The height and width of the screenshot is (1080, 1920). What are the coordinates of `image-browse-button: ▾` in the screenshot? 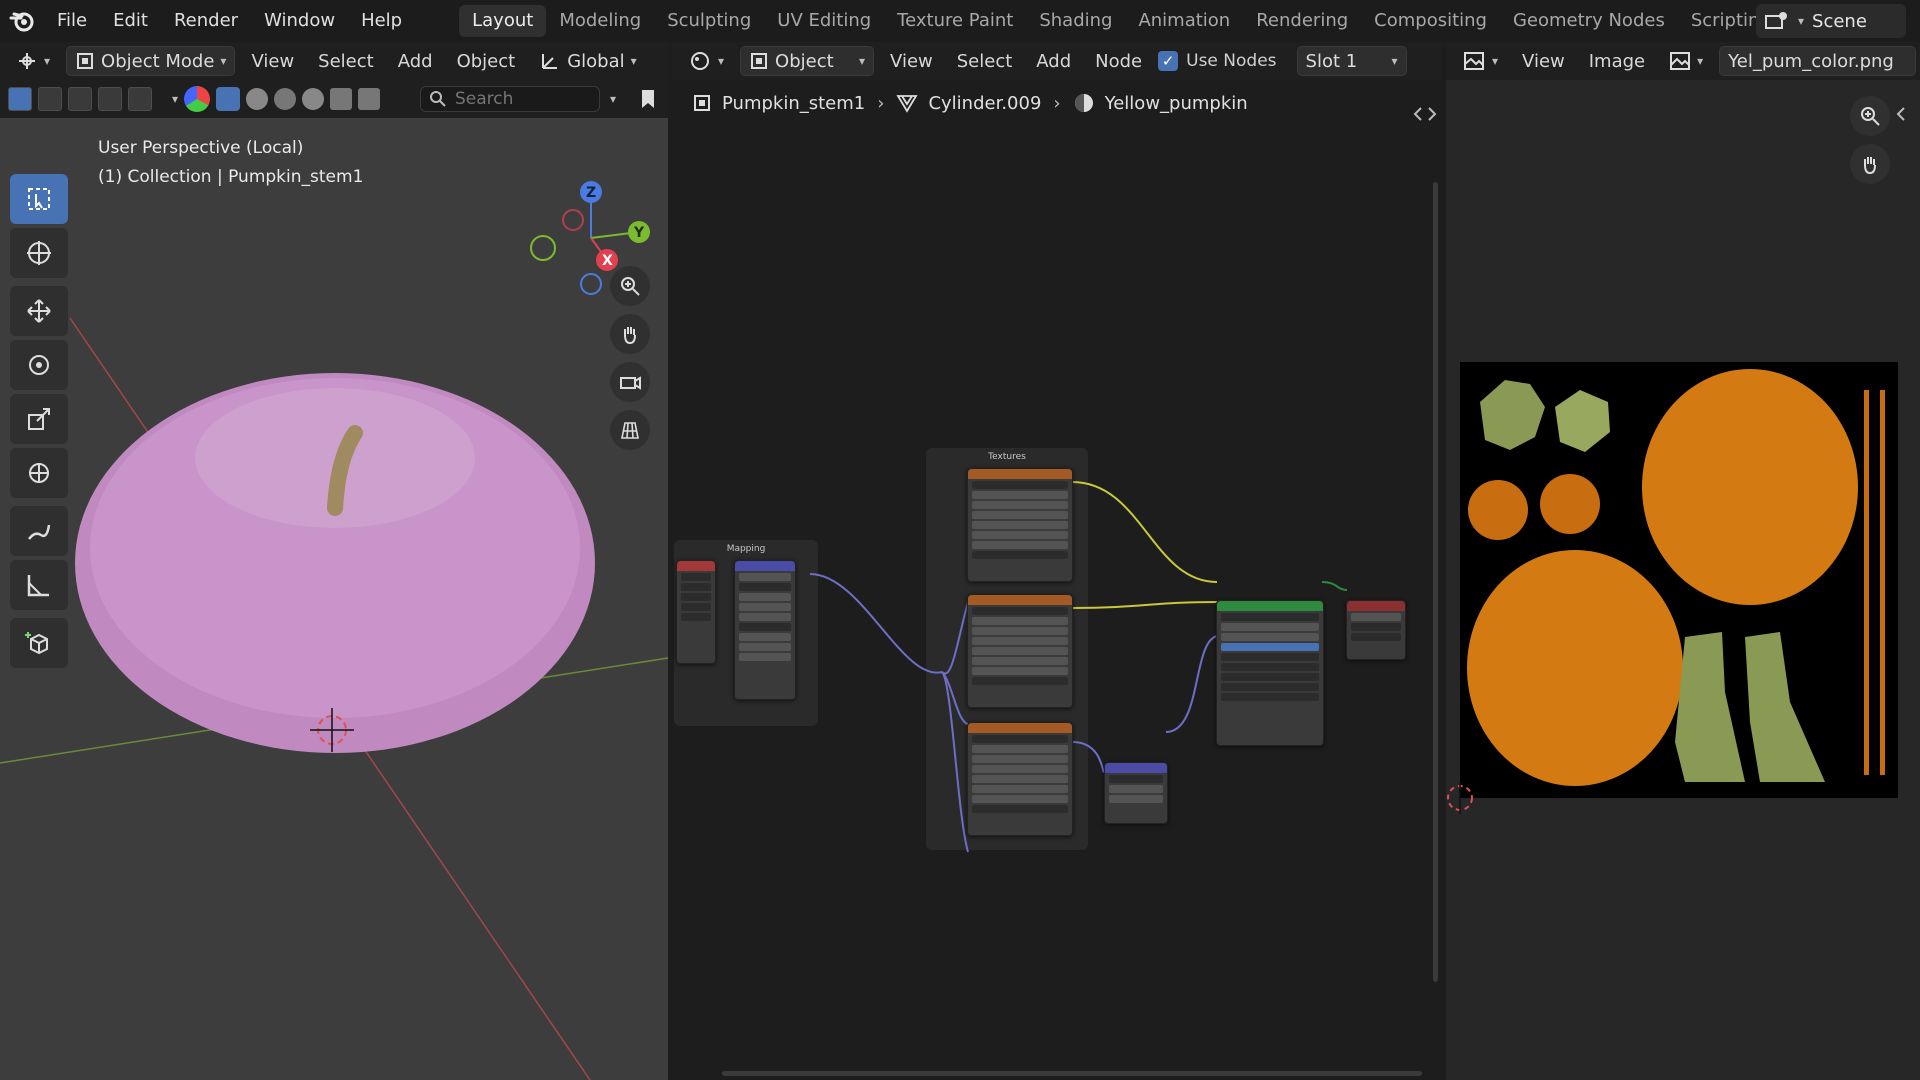 It's located at (1686, 61).